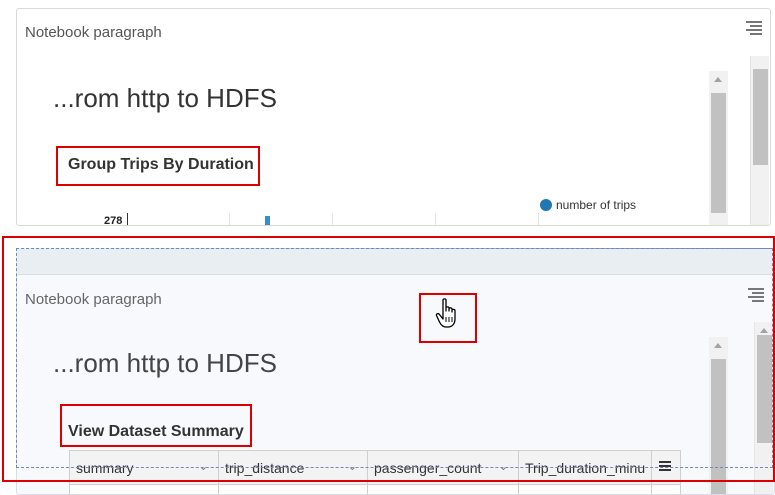 The image size is (775, 495). What do you see at coordinates (265, 468) in the screenshot?
I see `column-header-label: trip_distance` at bounding box center [265, 468].